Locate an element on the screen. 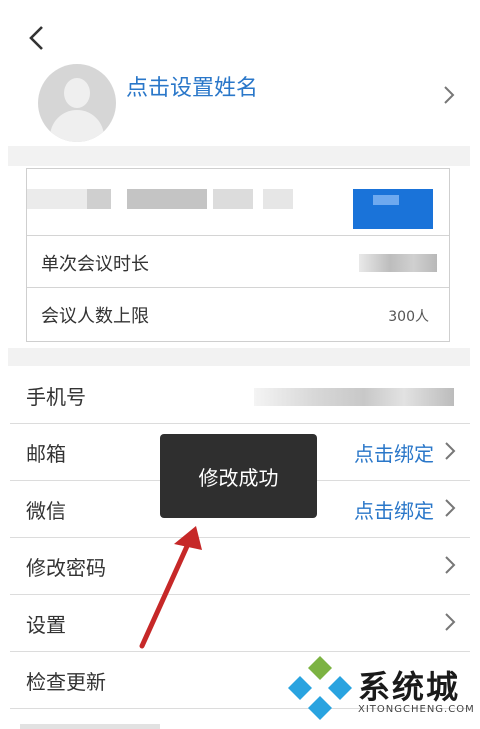  profile-row: 点击设置姓名 is located at coordinates (240, 101).